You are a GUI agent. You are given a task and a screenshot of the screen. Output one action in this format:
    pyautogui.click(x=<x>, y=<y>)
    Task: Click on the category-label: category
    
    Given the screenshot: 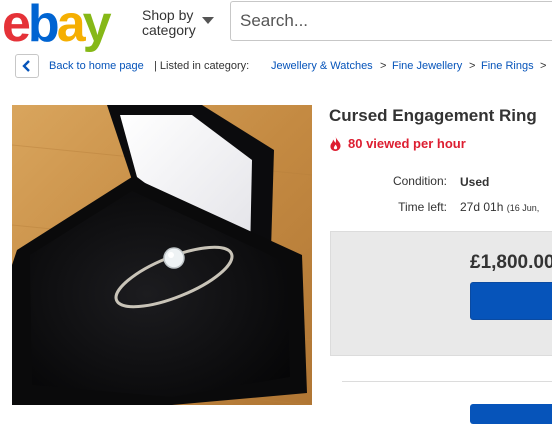 What is the action you would take?
    pyautogui.click(x=169, y=30)
    